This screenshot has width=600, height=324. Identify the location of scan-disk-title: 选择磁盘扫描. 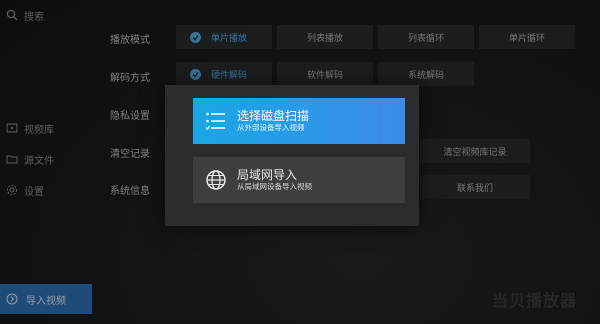
(273, 116).